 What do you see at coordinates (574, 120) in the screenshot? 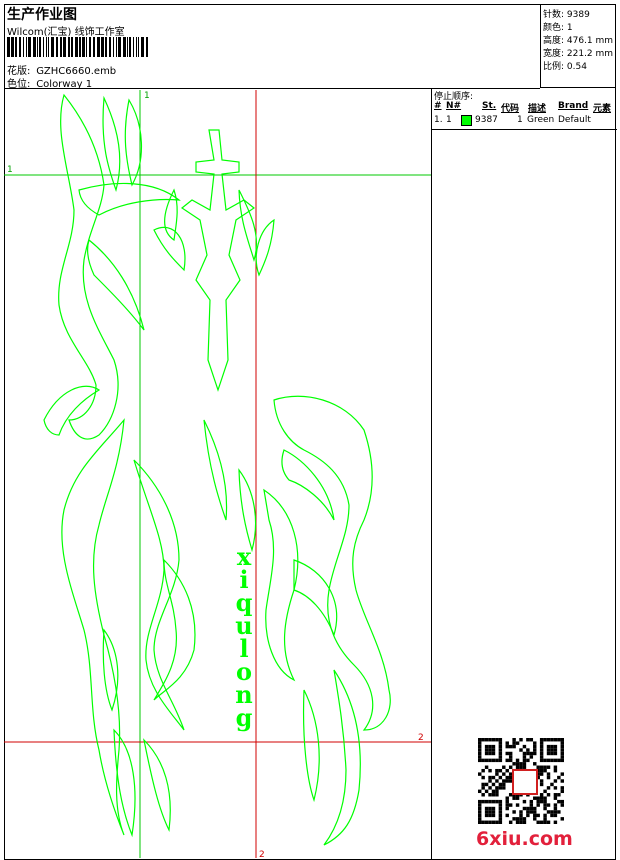
I see `row-brand: Default` at bounding box center [574, 120].